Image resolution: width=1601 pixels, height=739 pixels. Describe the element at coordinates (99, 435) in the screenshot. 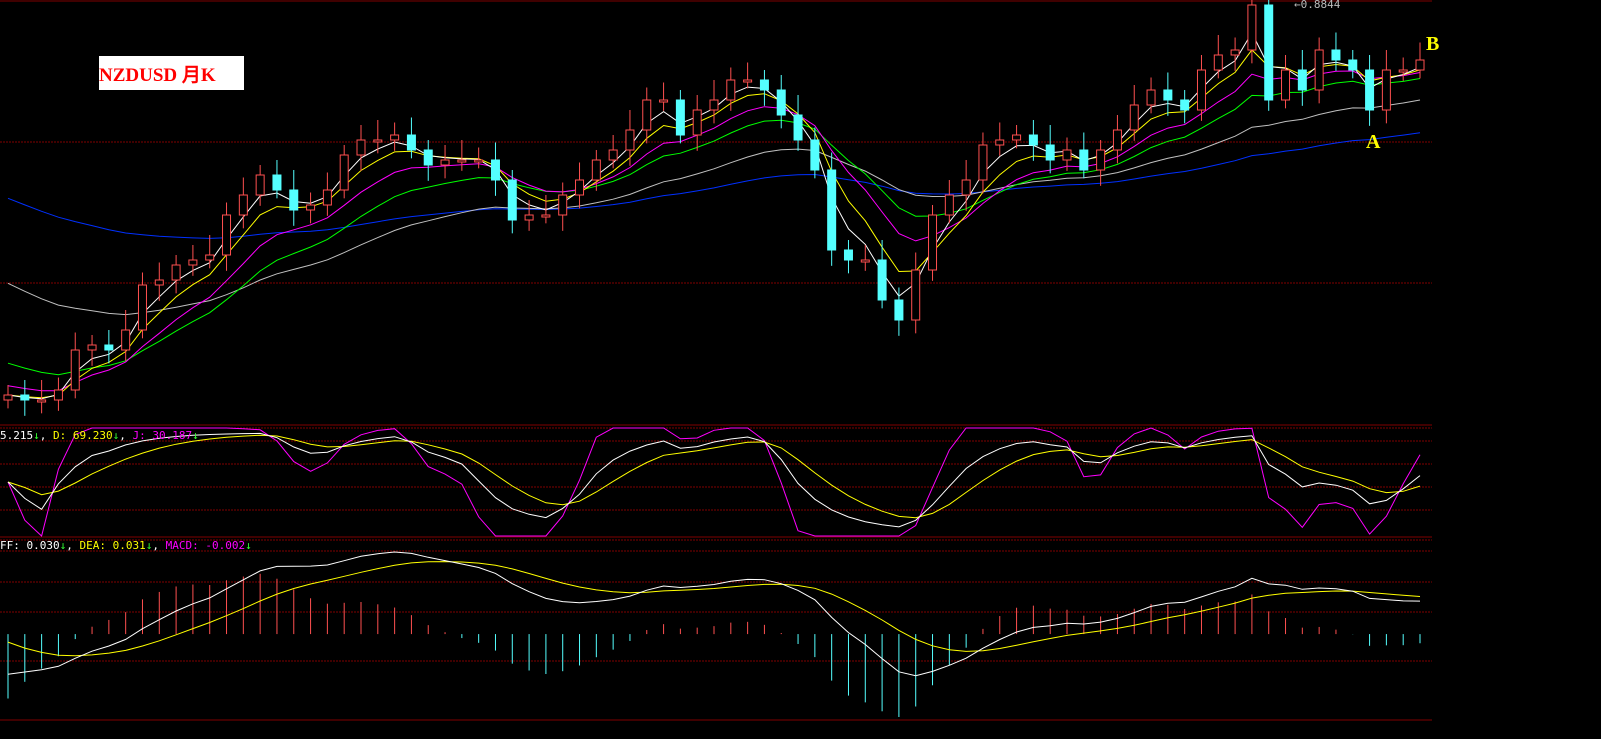

I see `kdj-legend: 5.215↓, D: 69.230↓, J: 30.187↓` at that location.